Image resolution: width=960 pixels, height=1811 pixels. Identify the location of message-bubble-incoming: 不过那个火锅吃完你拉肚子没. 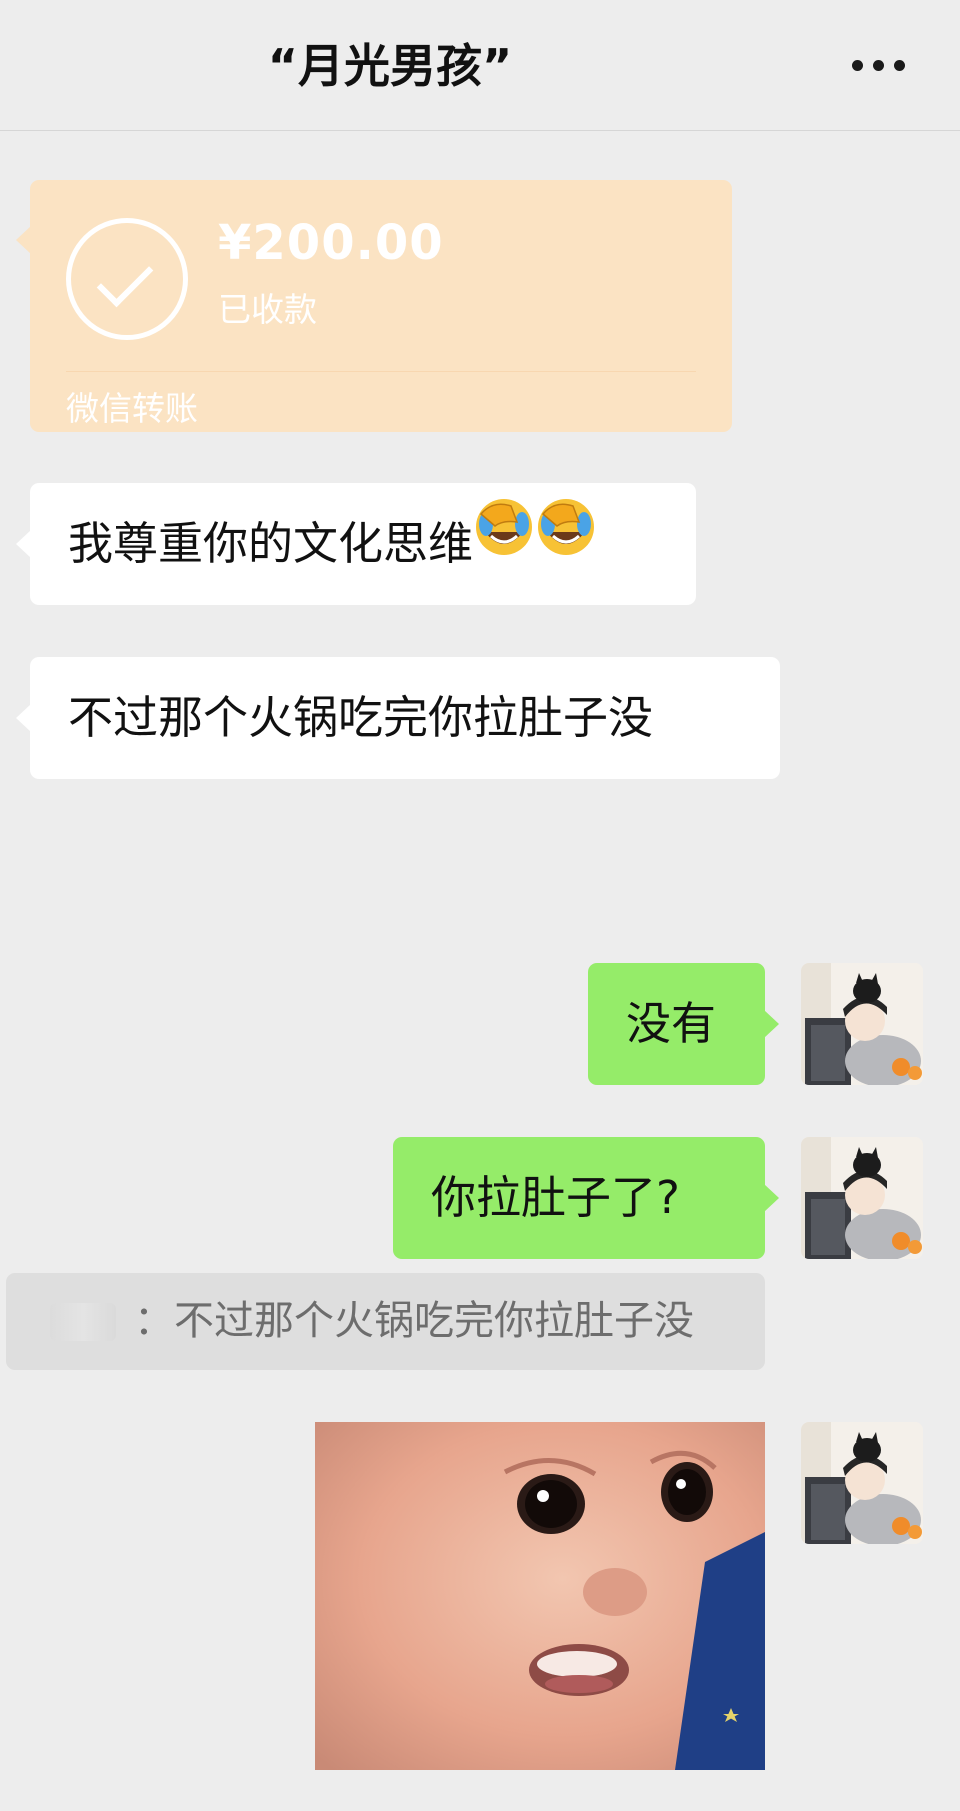
(398, 718).